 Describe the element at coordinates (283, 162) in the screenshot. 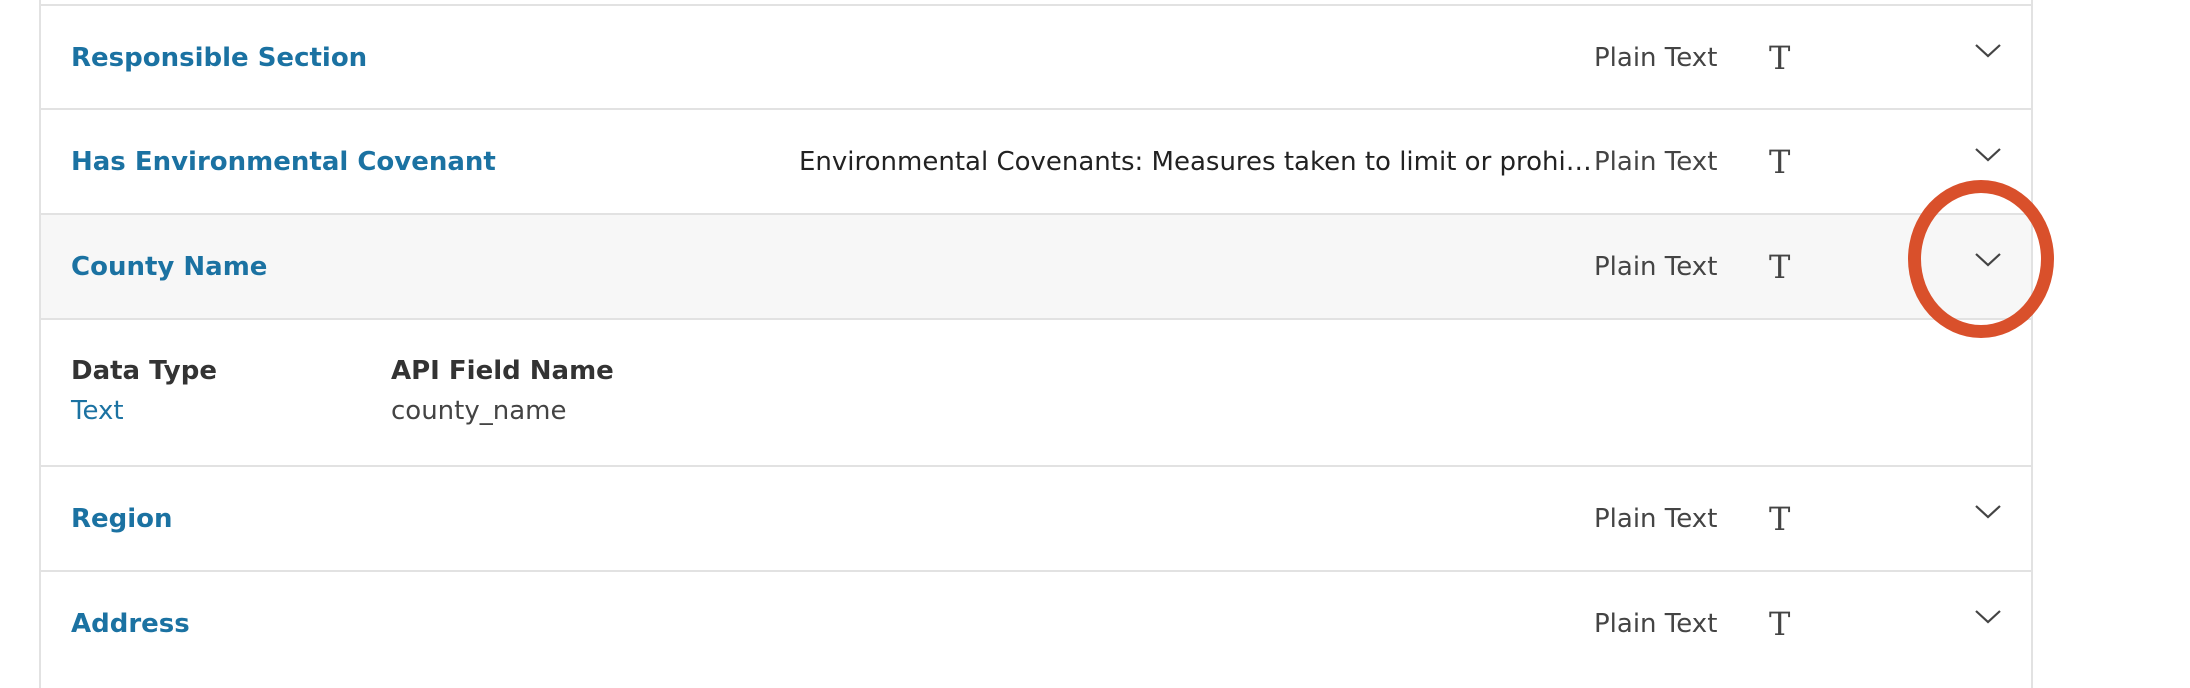

I see `field-name: Has Environmental Covenant` at that location.